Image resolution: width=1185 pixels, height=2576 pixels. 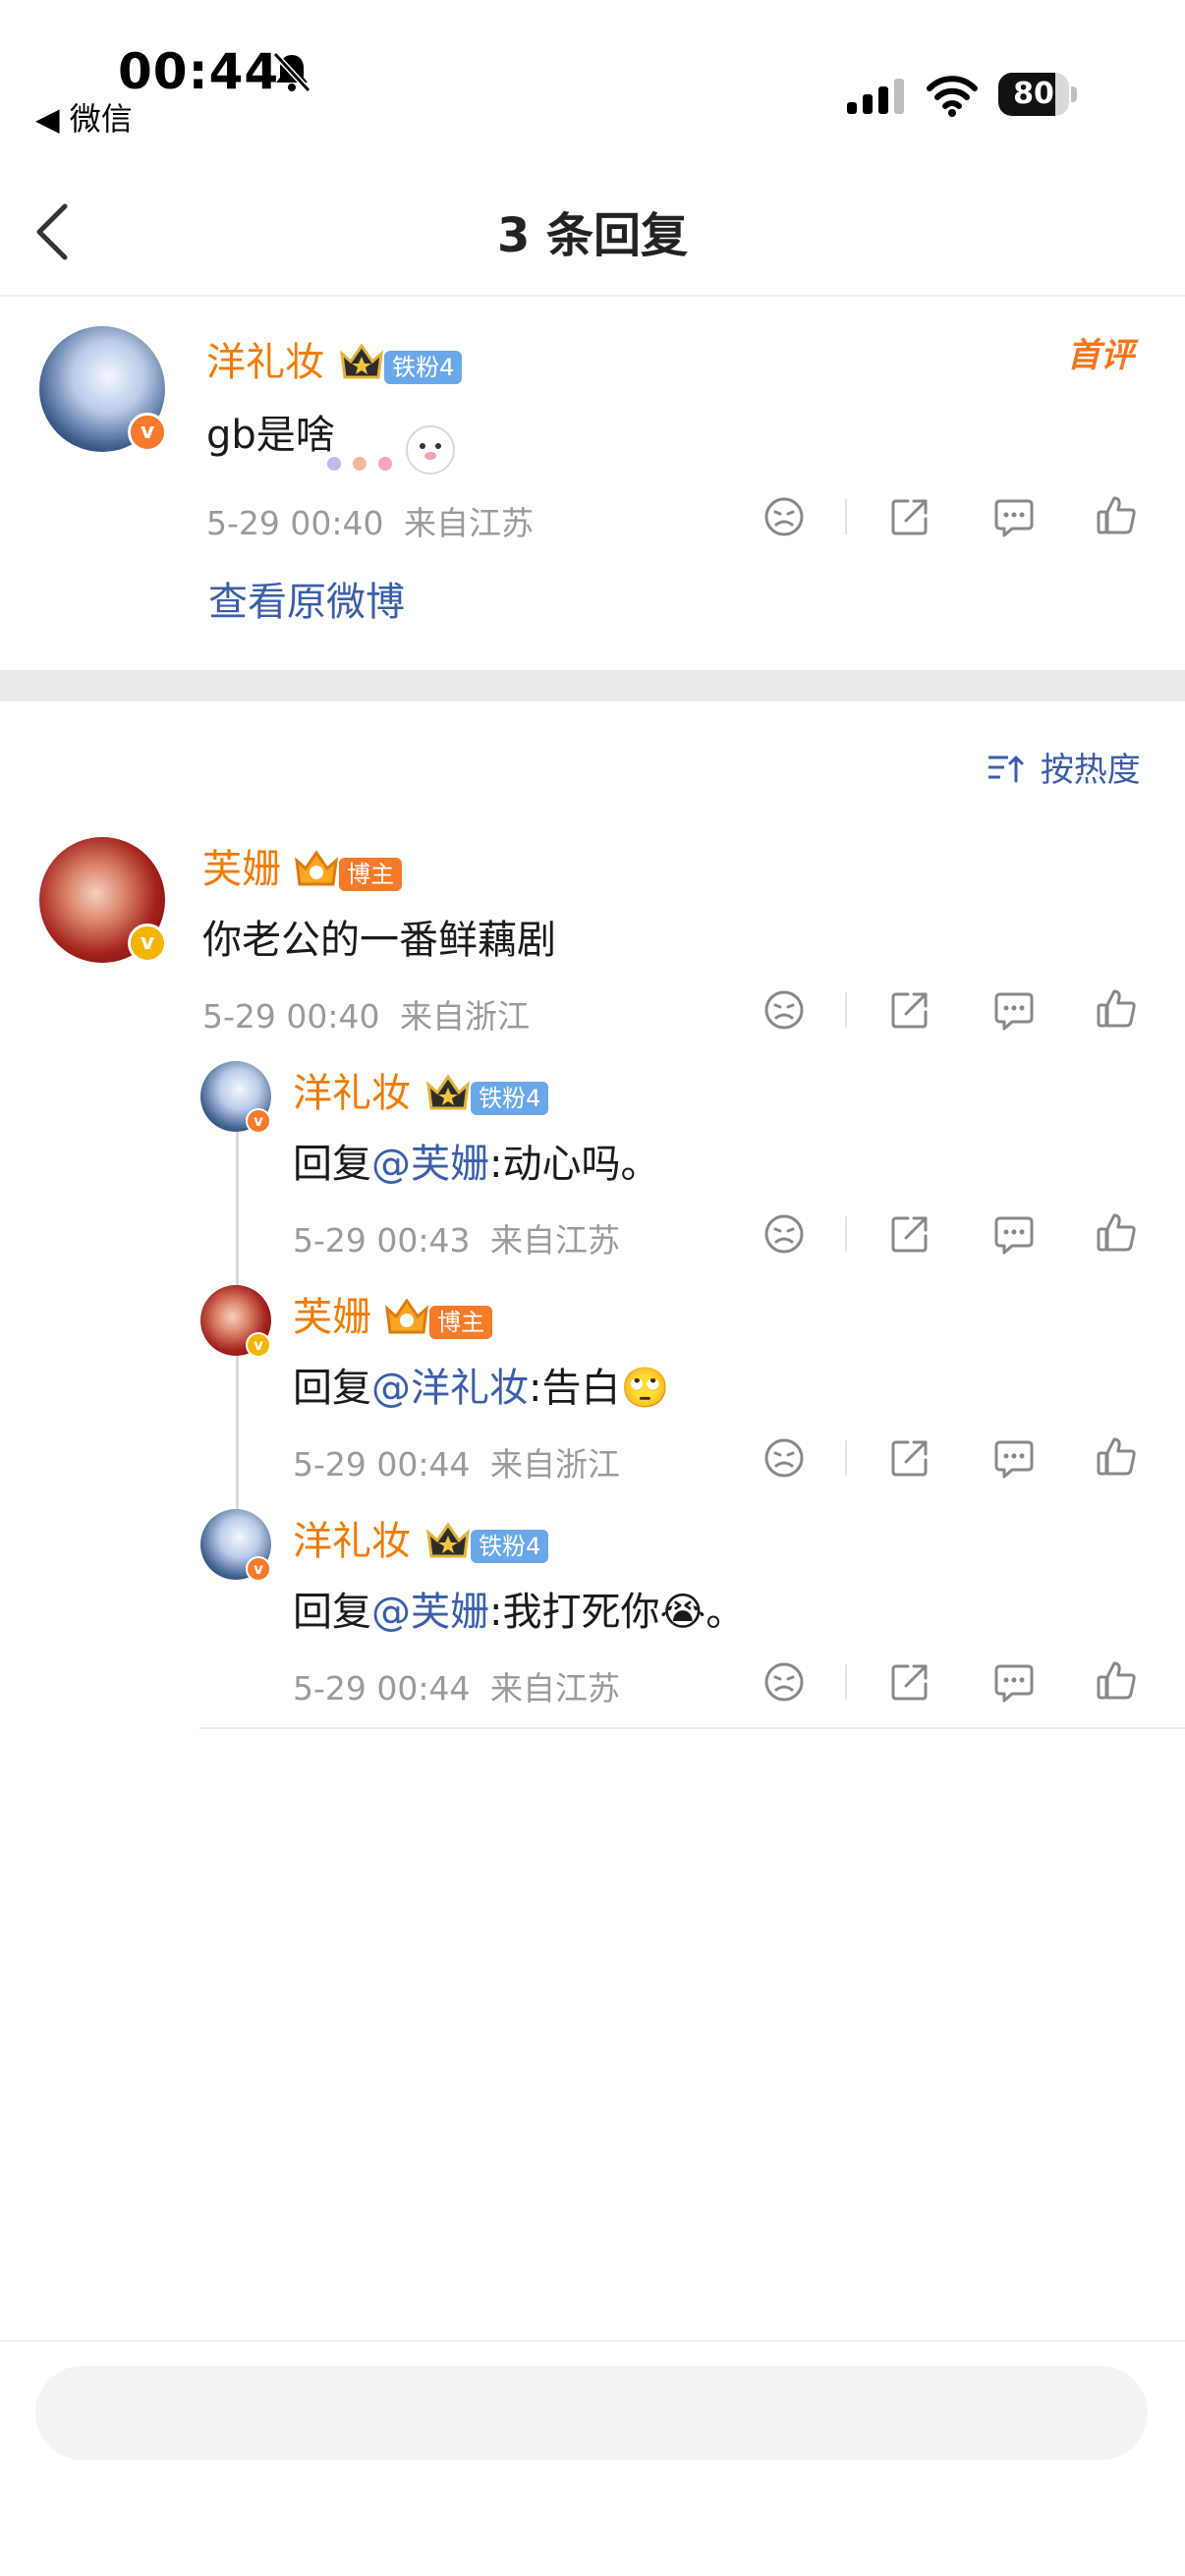 What do you see at coordinates (726, 1612) in the screenshot?
I see `reply-suffix: 。` at bounding box center [726, 1612].